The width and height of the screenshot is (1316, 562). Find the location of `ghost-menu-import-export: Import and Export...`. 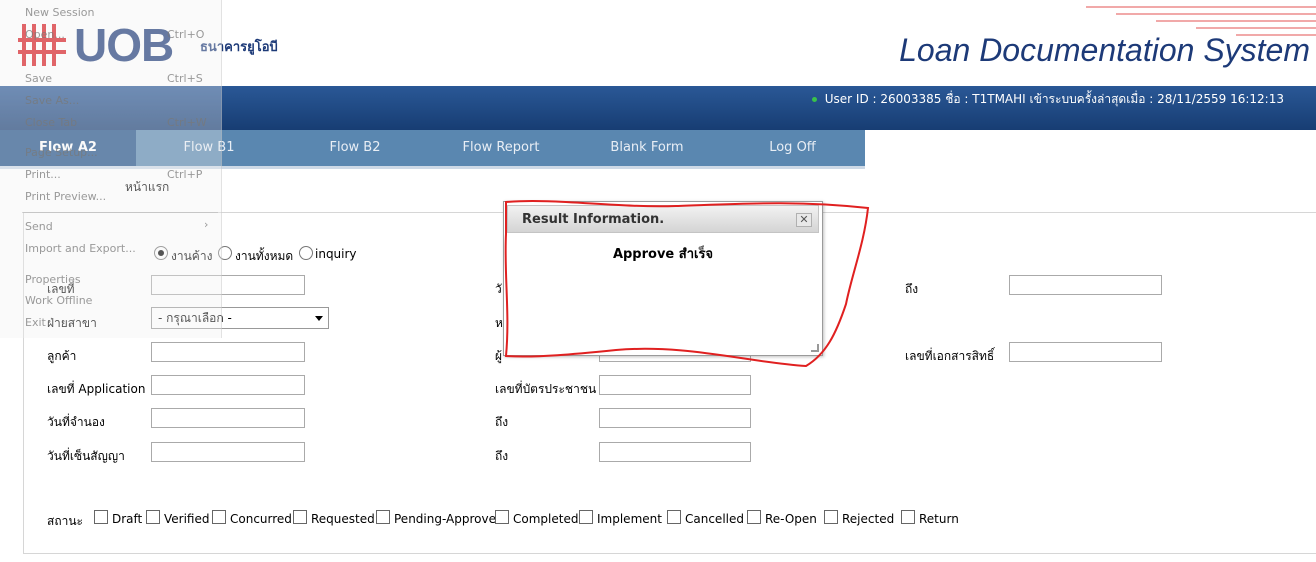

ghost-menu-import-export: Import and Export... is located at coordinates (80, 248).